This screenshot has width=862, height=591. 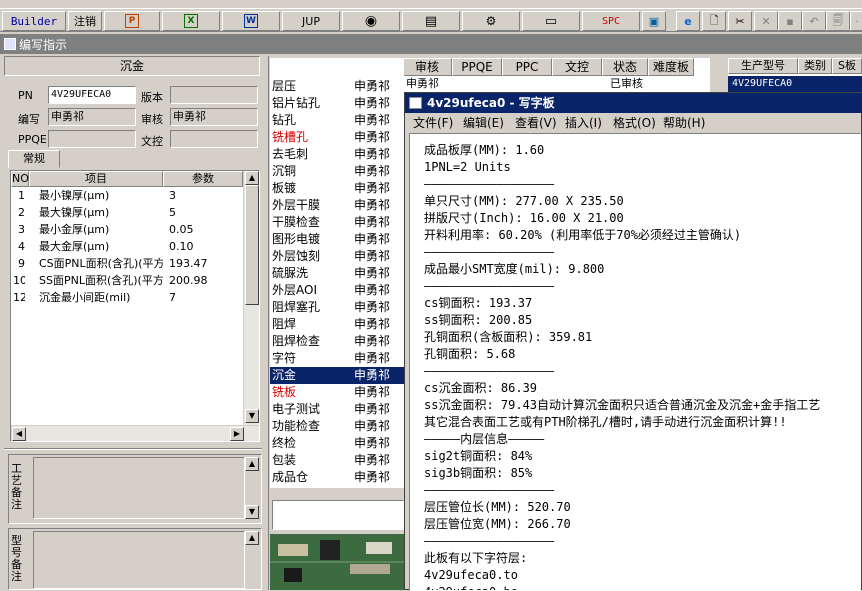 I want to click on ppqe-field, so click(x=92, y=139).